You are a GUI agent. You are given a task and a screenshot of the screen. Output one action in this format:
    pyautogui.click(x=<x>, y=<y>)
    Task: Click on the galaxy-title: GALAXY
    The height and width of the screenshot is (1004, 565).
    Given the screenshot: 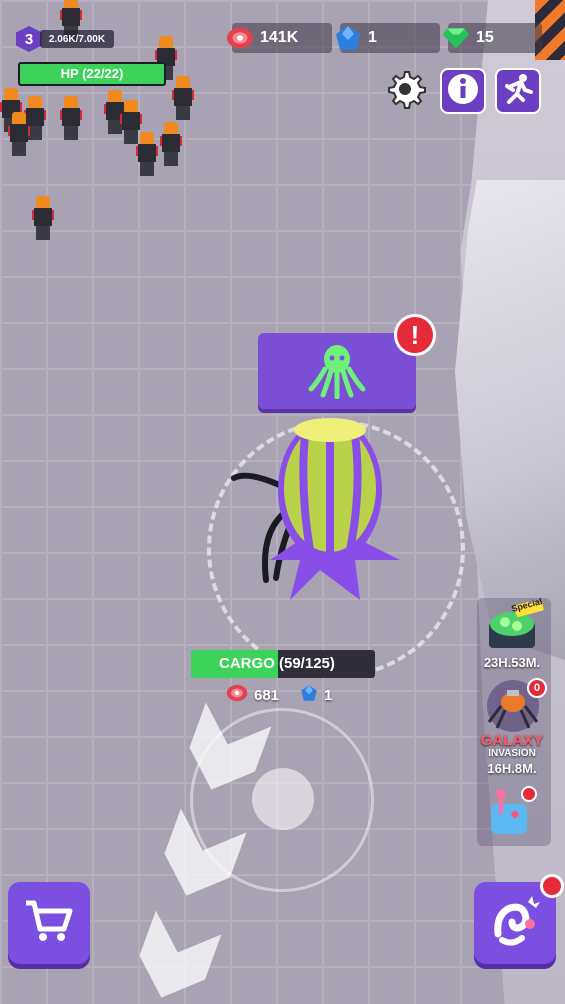 What is the action you would take?
    pyautogui.click(x=512, y=740)
    